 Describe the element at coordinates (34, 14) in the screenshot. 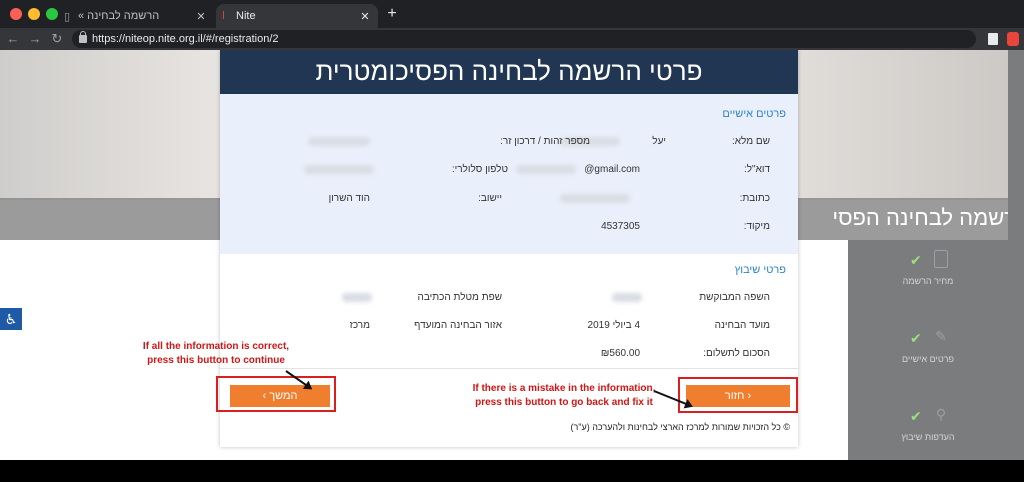

I see `minimize-window-button` at that location.